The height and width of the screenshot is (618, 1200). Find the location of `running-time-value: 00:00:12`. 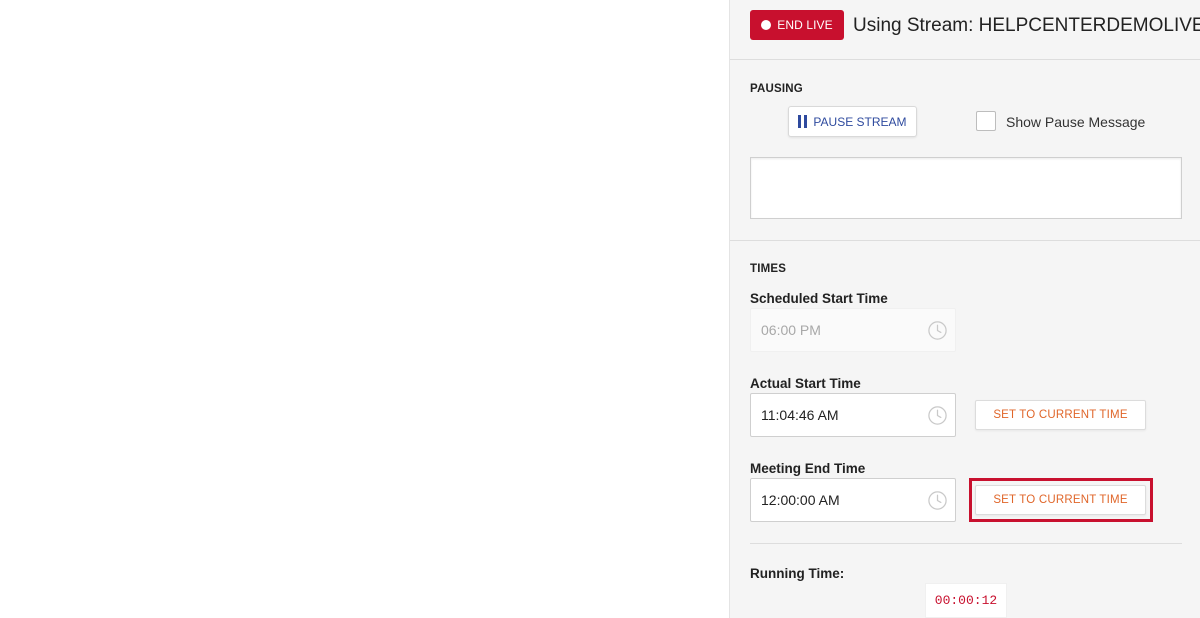

running-time-value: 00:00:12 is located at coordinates (966, 600).